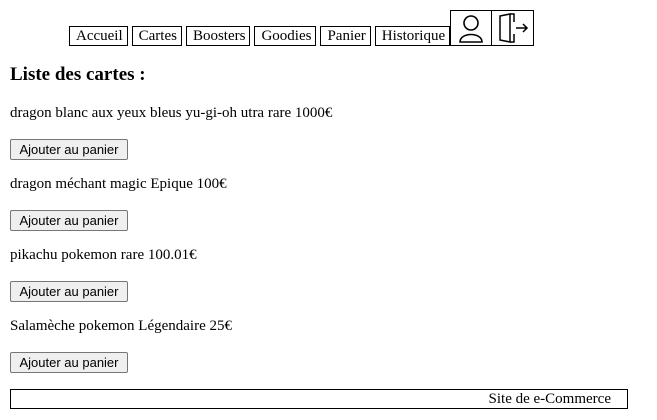  I want to click on nav-item-panier: Panier, so click(345, 36).